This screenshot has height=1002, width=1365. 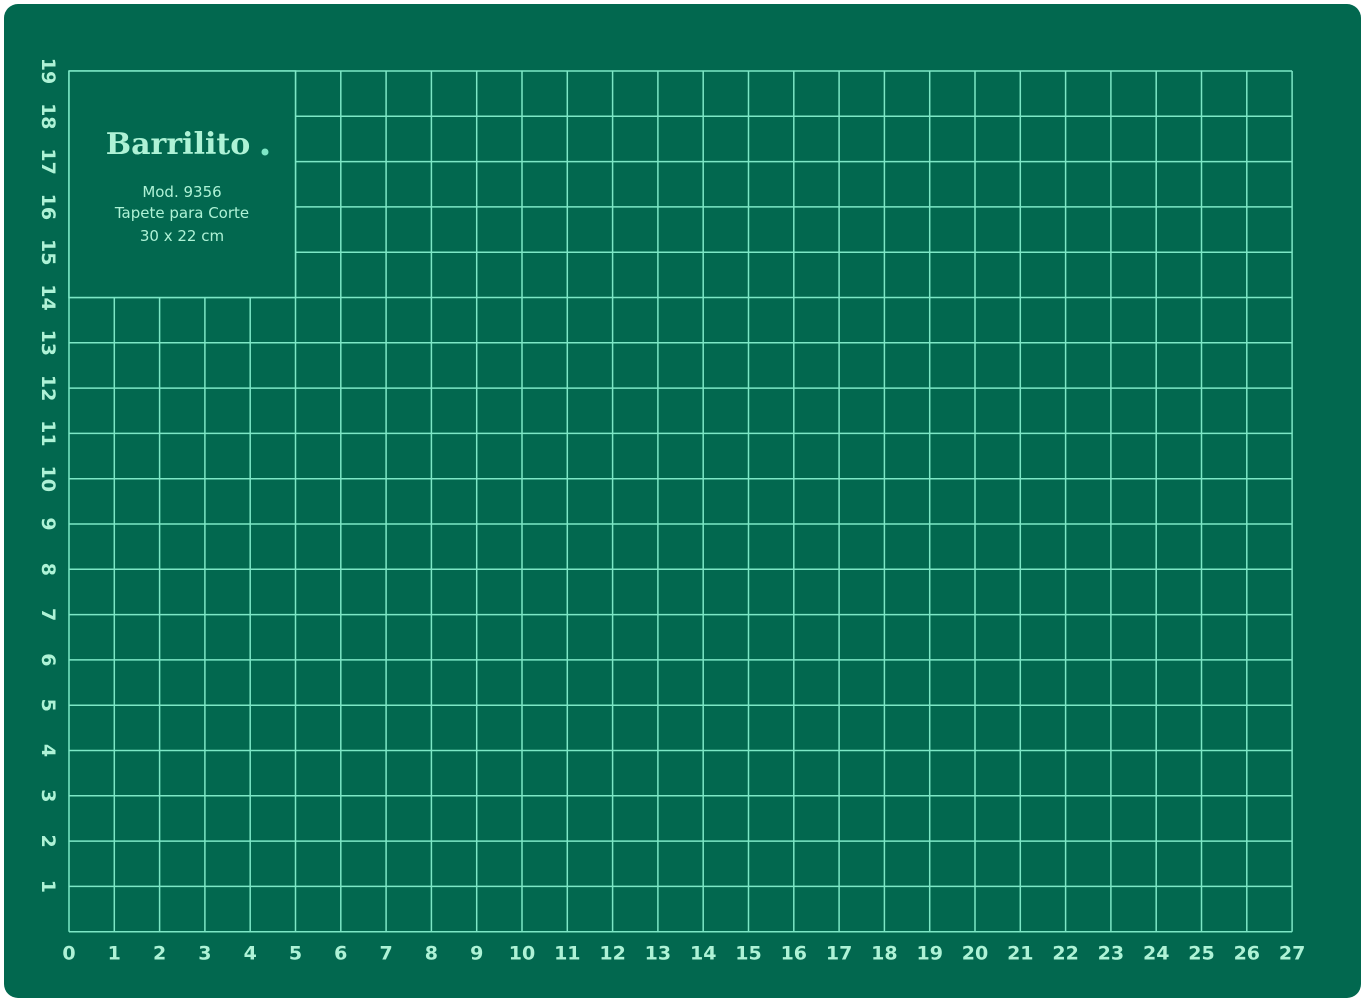 What do you see at coordinates (181, 213) in the screenshot?
I see `product-name: Tapete para Corte` at bounding box center [181, 213].